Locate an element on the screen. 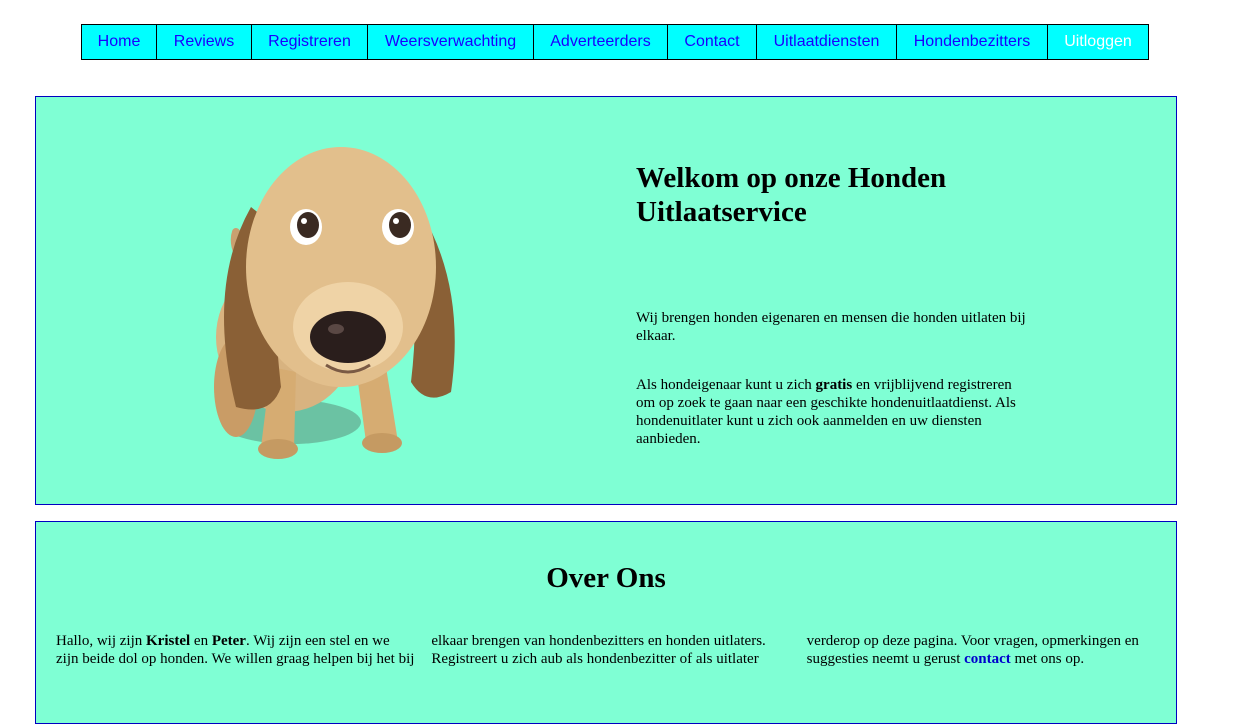 The height and width of the screenshot is (726, 1235). nav-contact: Contact is located at coordinates (712, 42).